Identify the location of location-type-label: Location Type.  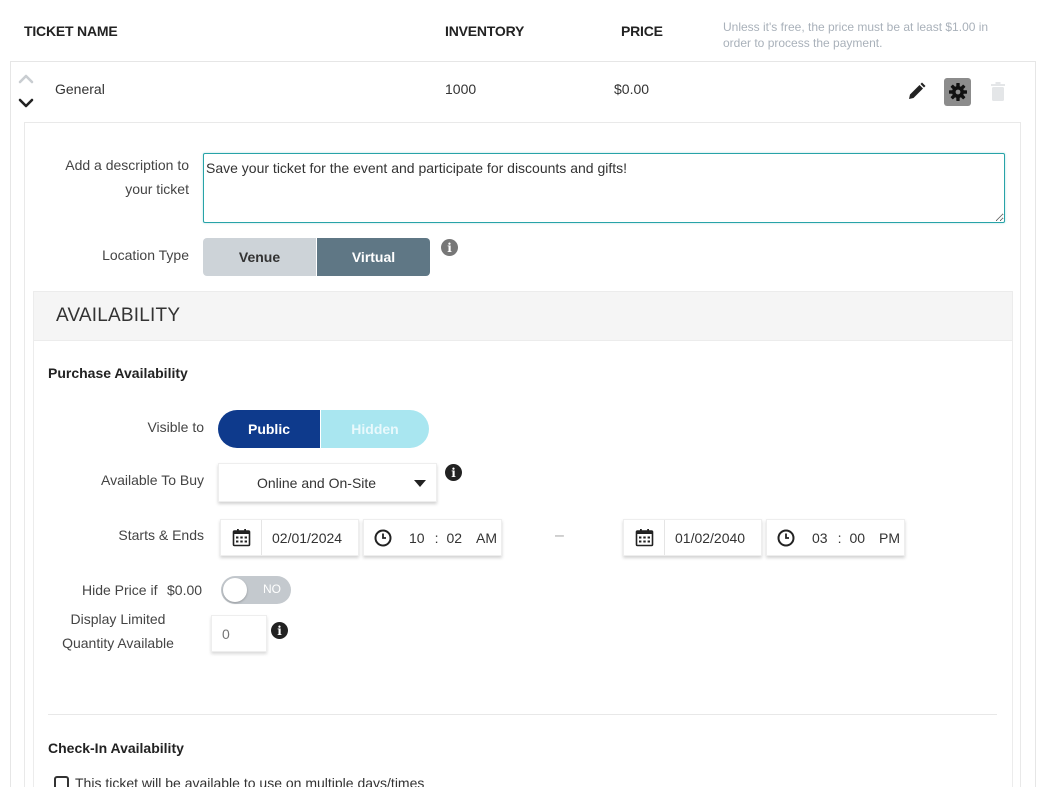
(145, 255).